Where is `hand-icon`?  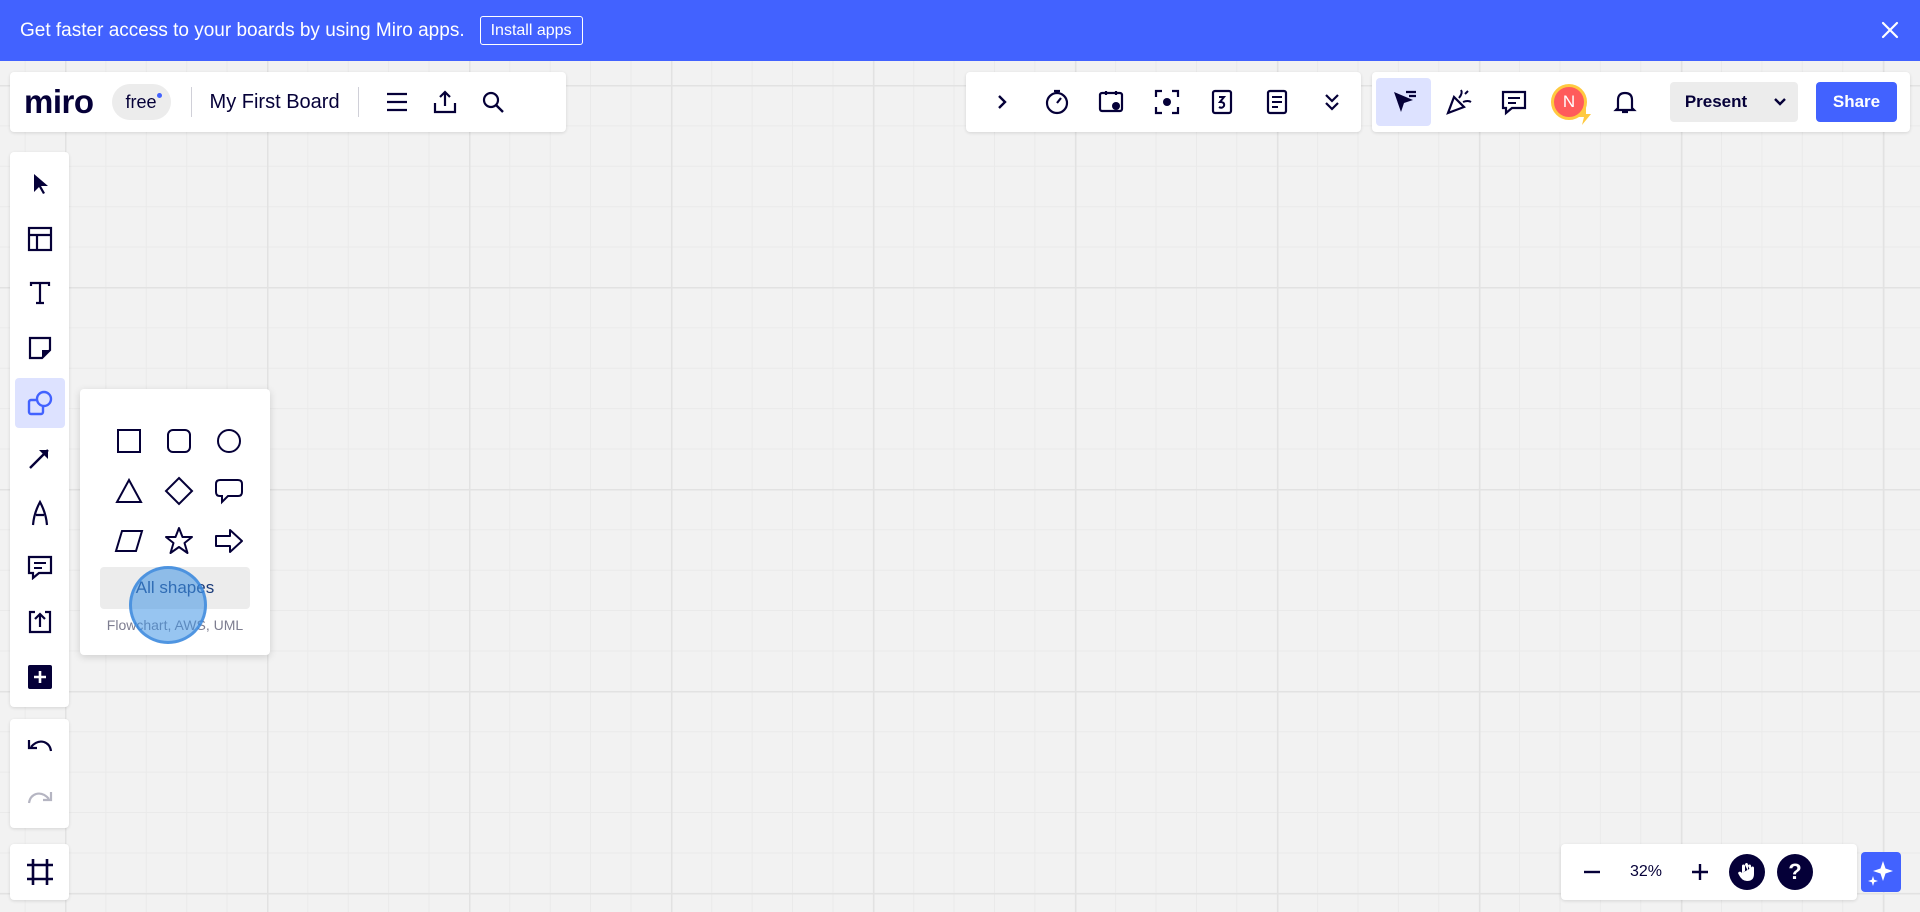 hand-icon is located at coordinates (1747, 872).